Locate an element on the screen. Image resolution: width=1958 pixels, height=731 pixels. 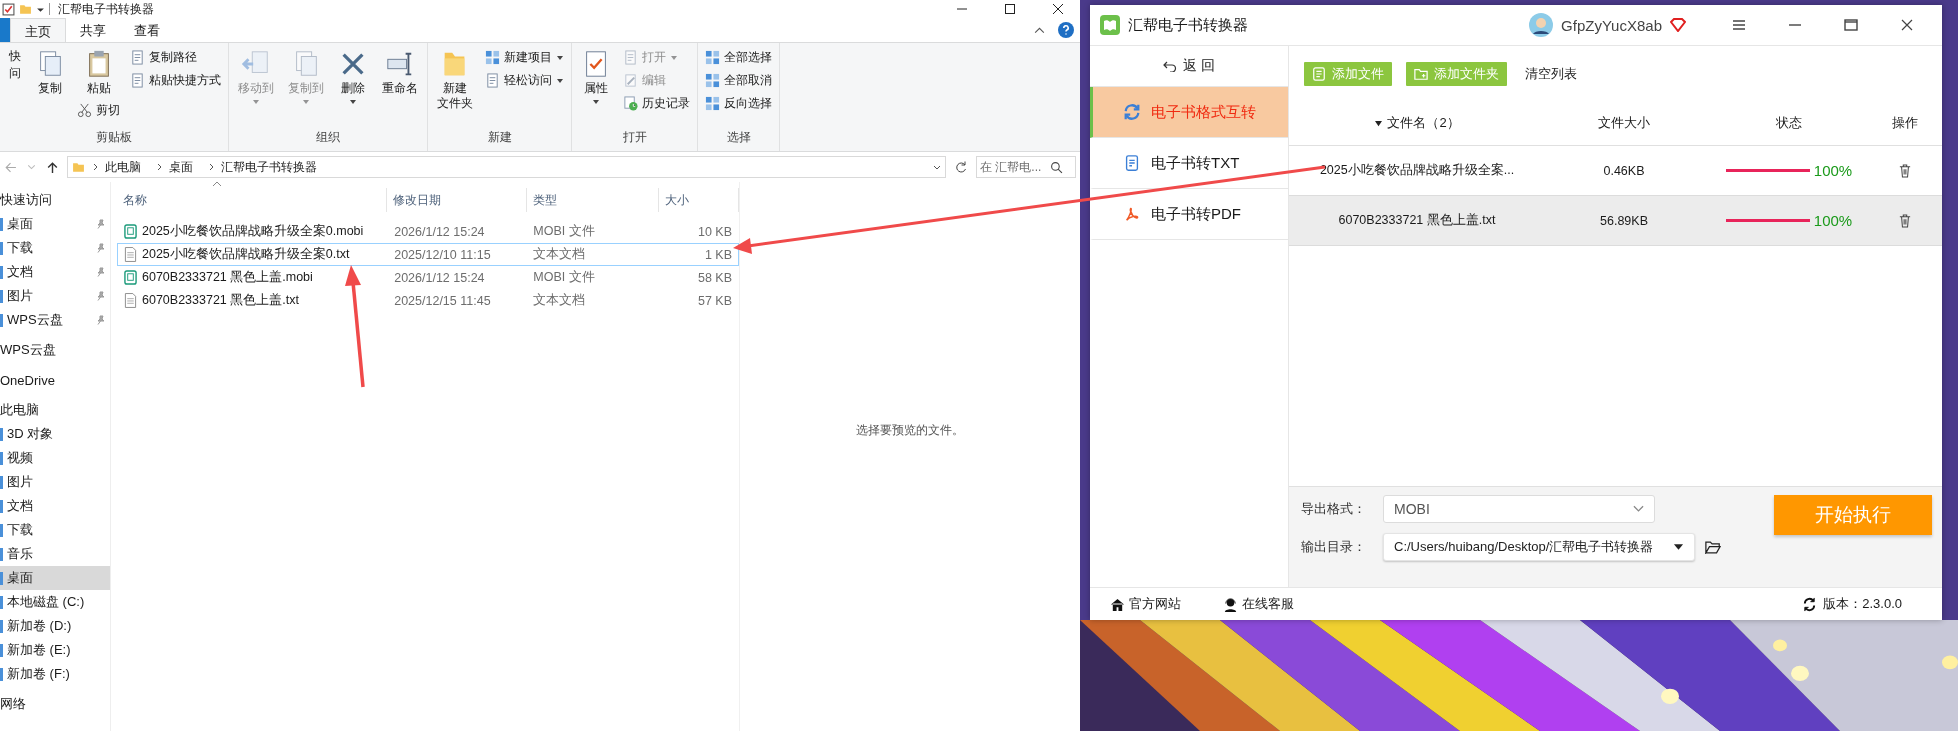
file-row: 2025小吃餐饮品牌战略升级全案0.txt 2025/12/10 11:15 文本文档 1 KB is located at coordinates (428, 254).